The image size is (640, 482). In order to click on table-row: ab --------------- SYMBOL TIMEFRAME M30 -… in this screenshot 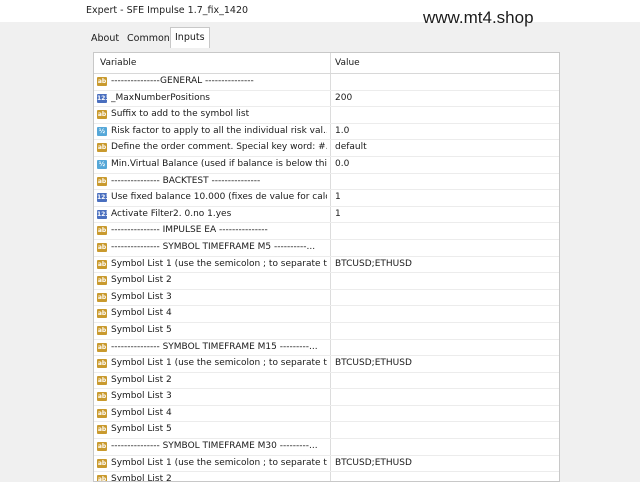, I will do `click(326, 447)`.